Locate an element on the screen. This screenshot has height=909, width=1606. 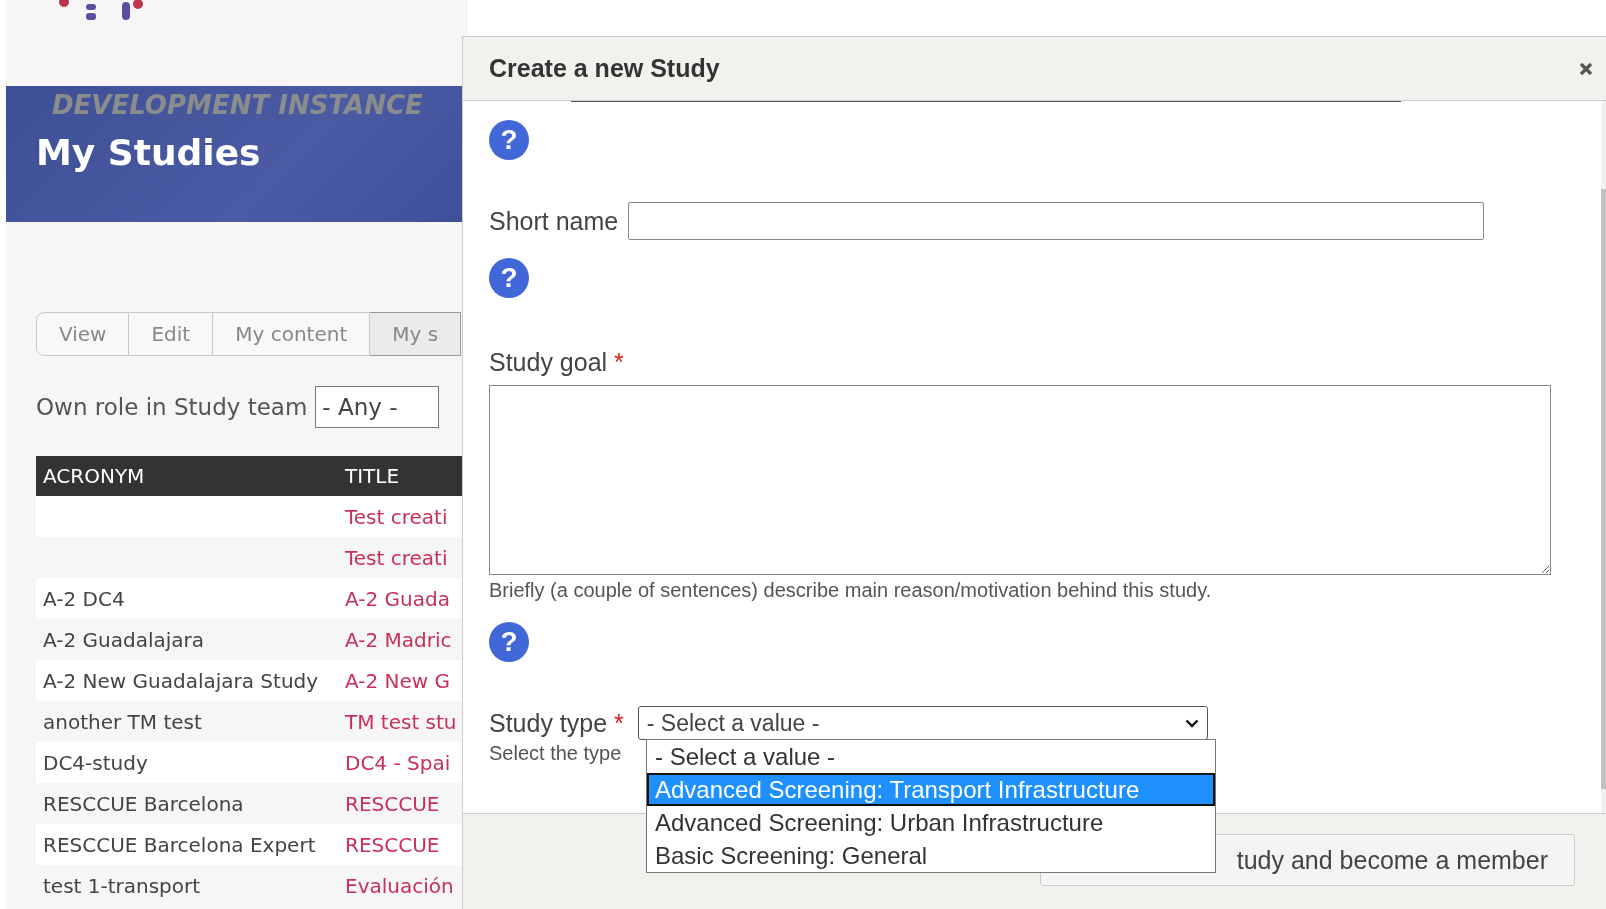
instance-notice: DEVELOPMENT INSTANCE is located at coordinates (237, 104).